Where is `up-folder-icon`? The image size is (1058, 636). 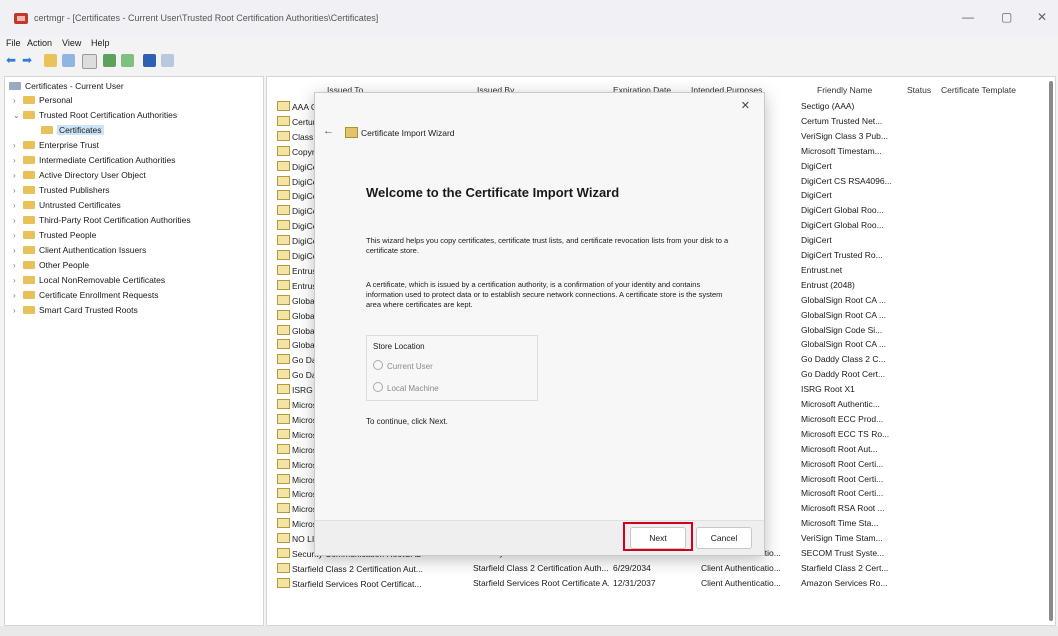
up-folder-icon is located at coordinates (50, 60).